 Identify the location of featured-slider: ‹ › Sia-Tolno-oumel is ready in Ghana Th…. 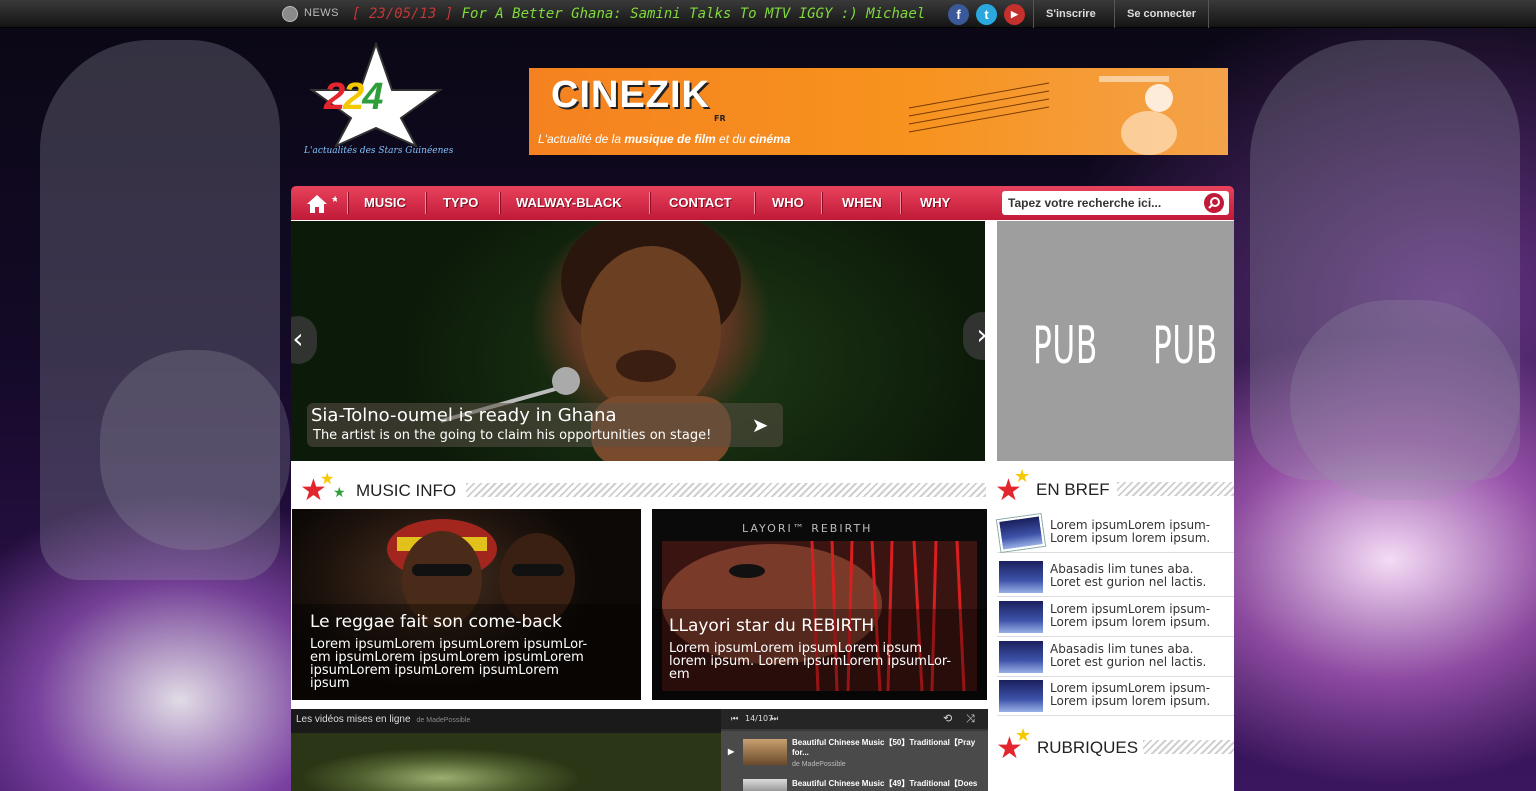
(638, 341).